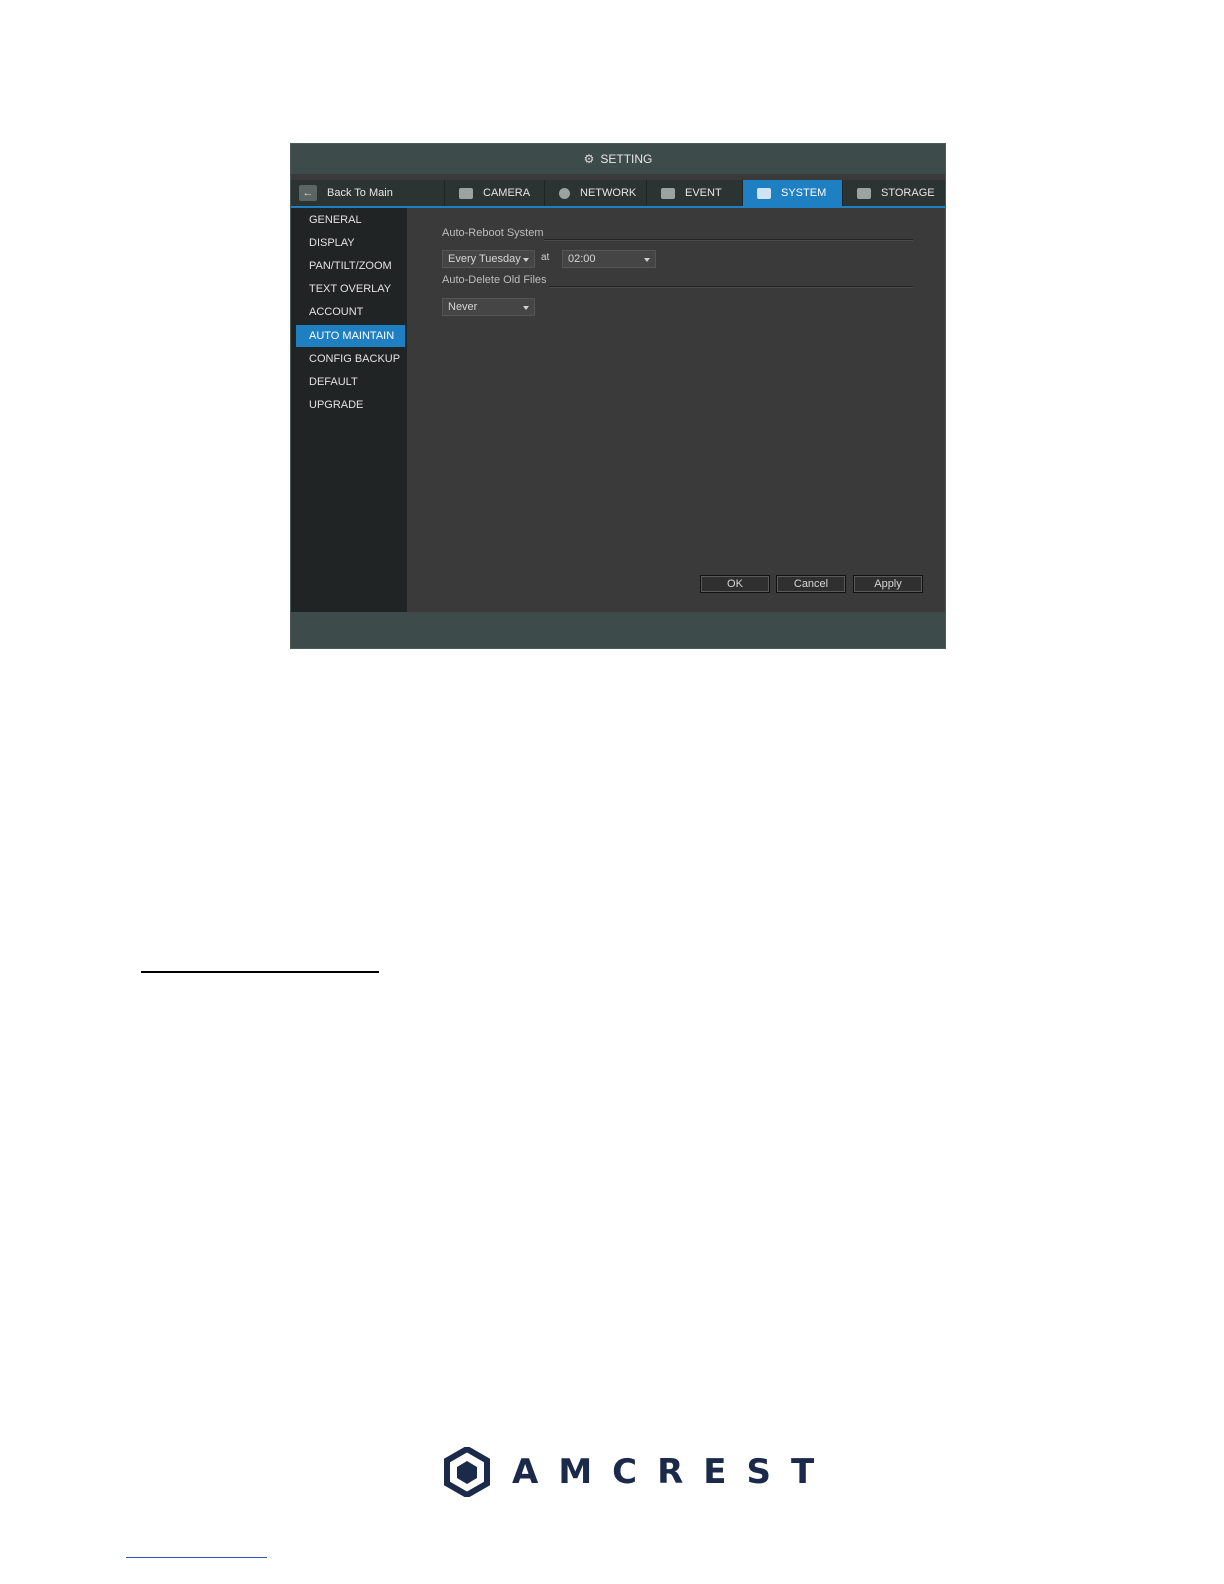 The height and width of the screenshot is (1584, 1224). I want to click on reboot-day-select: Every Tuesday, so click(488, 259).